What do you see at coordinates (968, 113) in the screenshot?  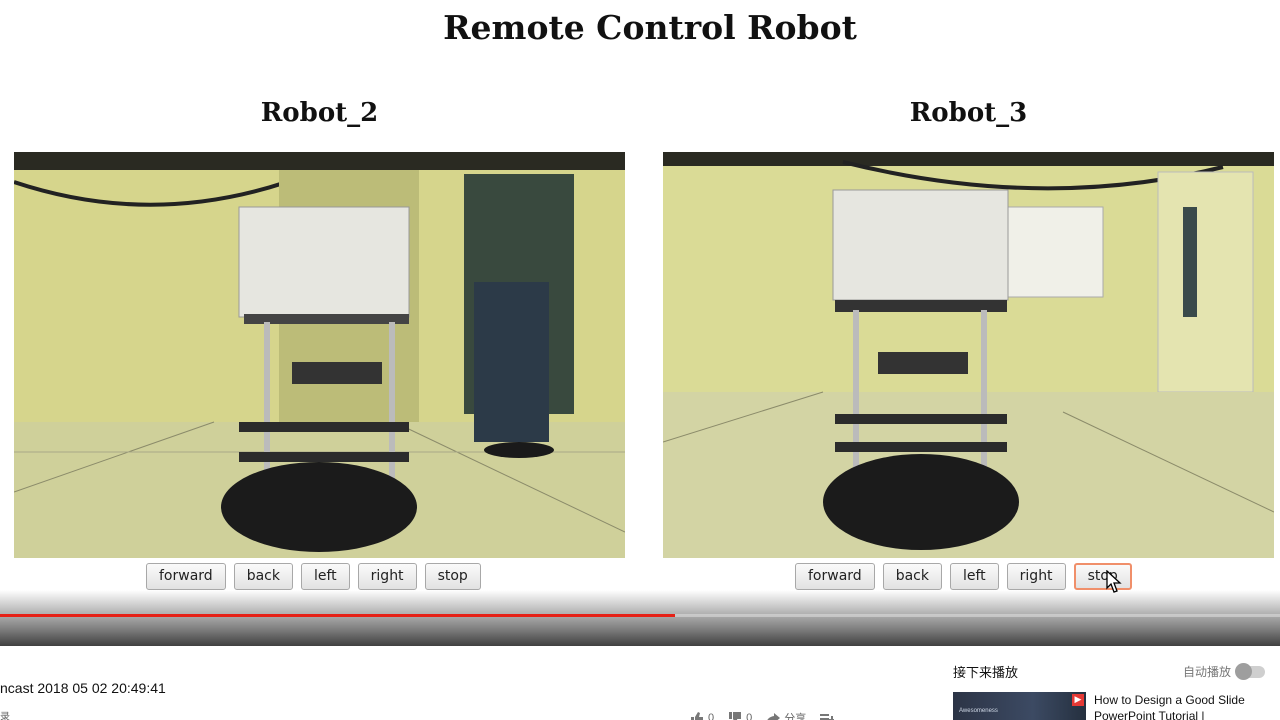 I see `robot-3-title: Robot_3` at bounding box center [968, 113].